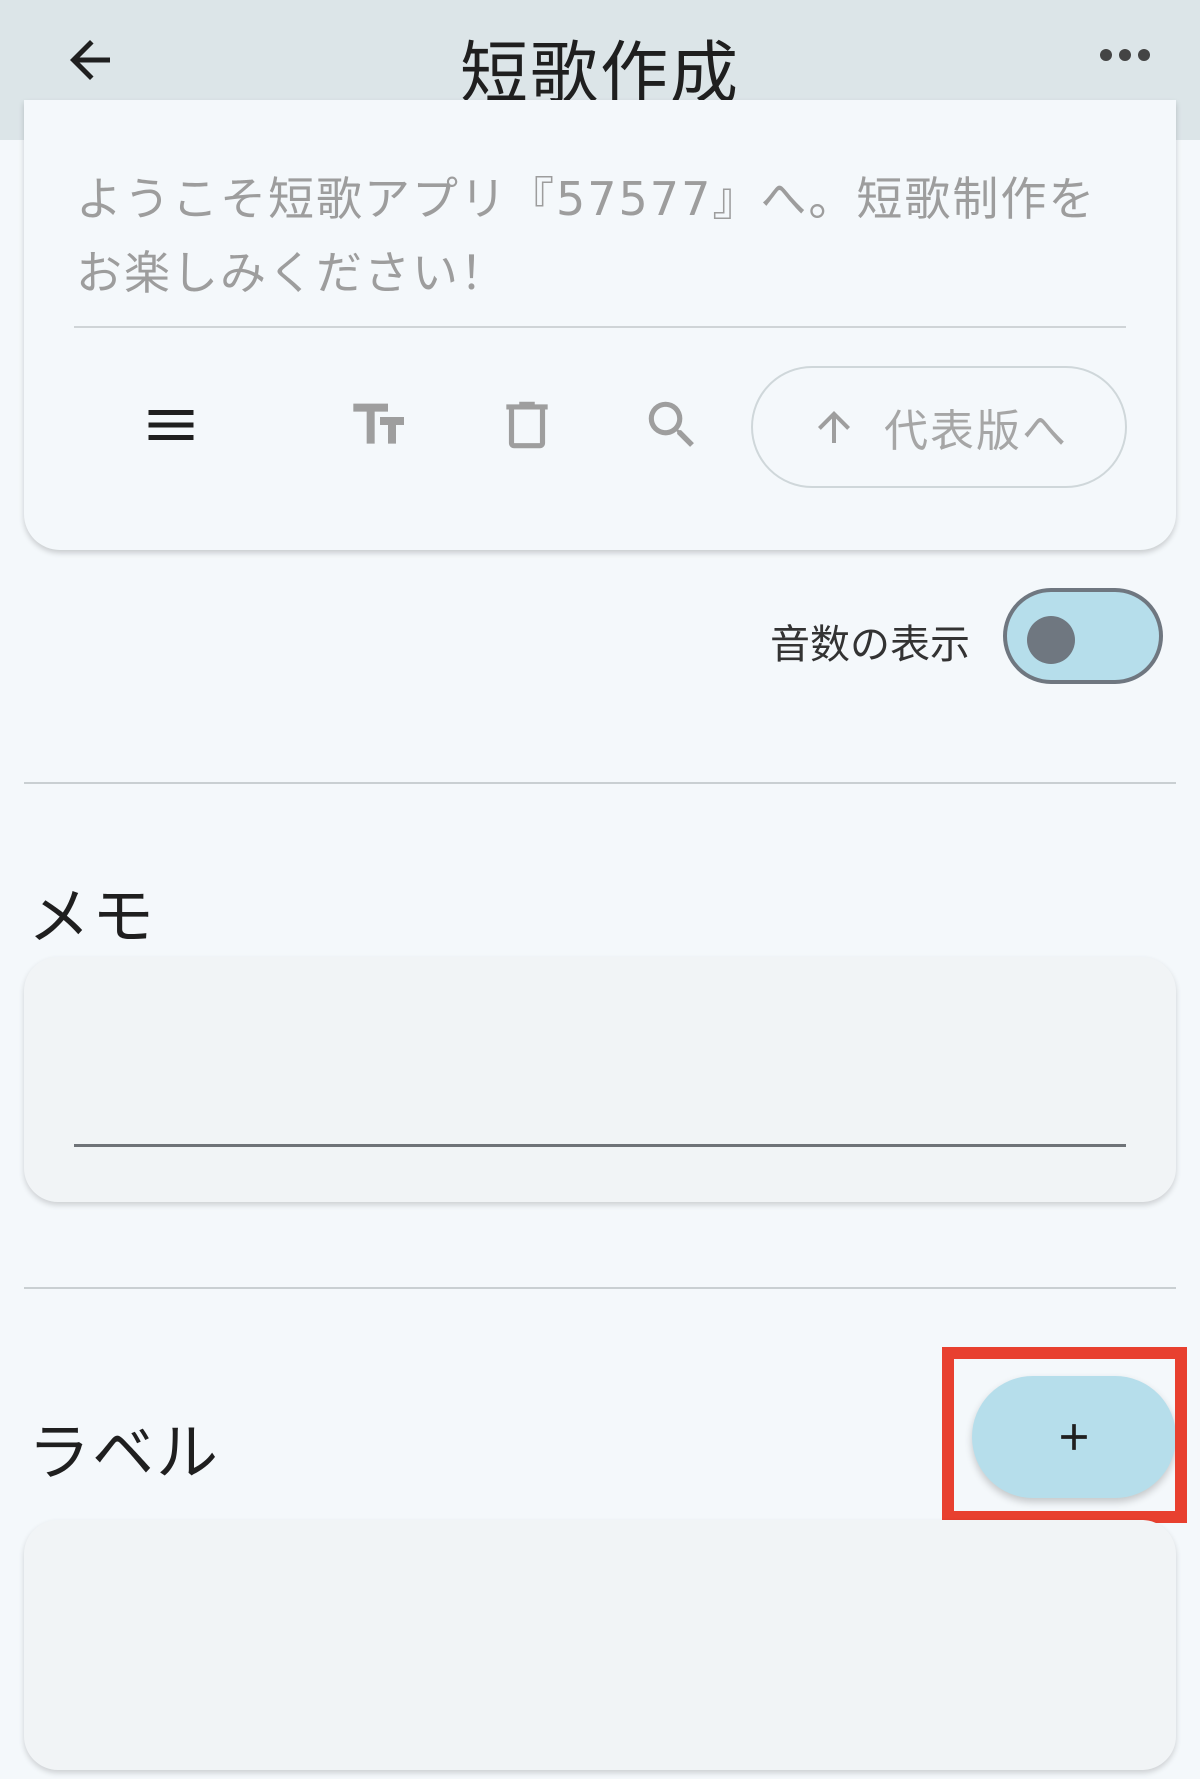 The width and height of the screenshot is (1200, 1779). What do you see at coordinates (1106, 55) in the screenshot?
I see `more-horizontal-icon` at bounding box center [1106, 55].